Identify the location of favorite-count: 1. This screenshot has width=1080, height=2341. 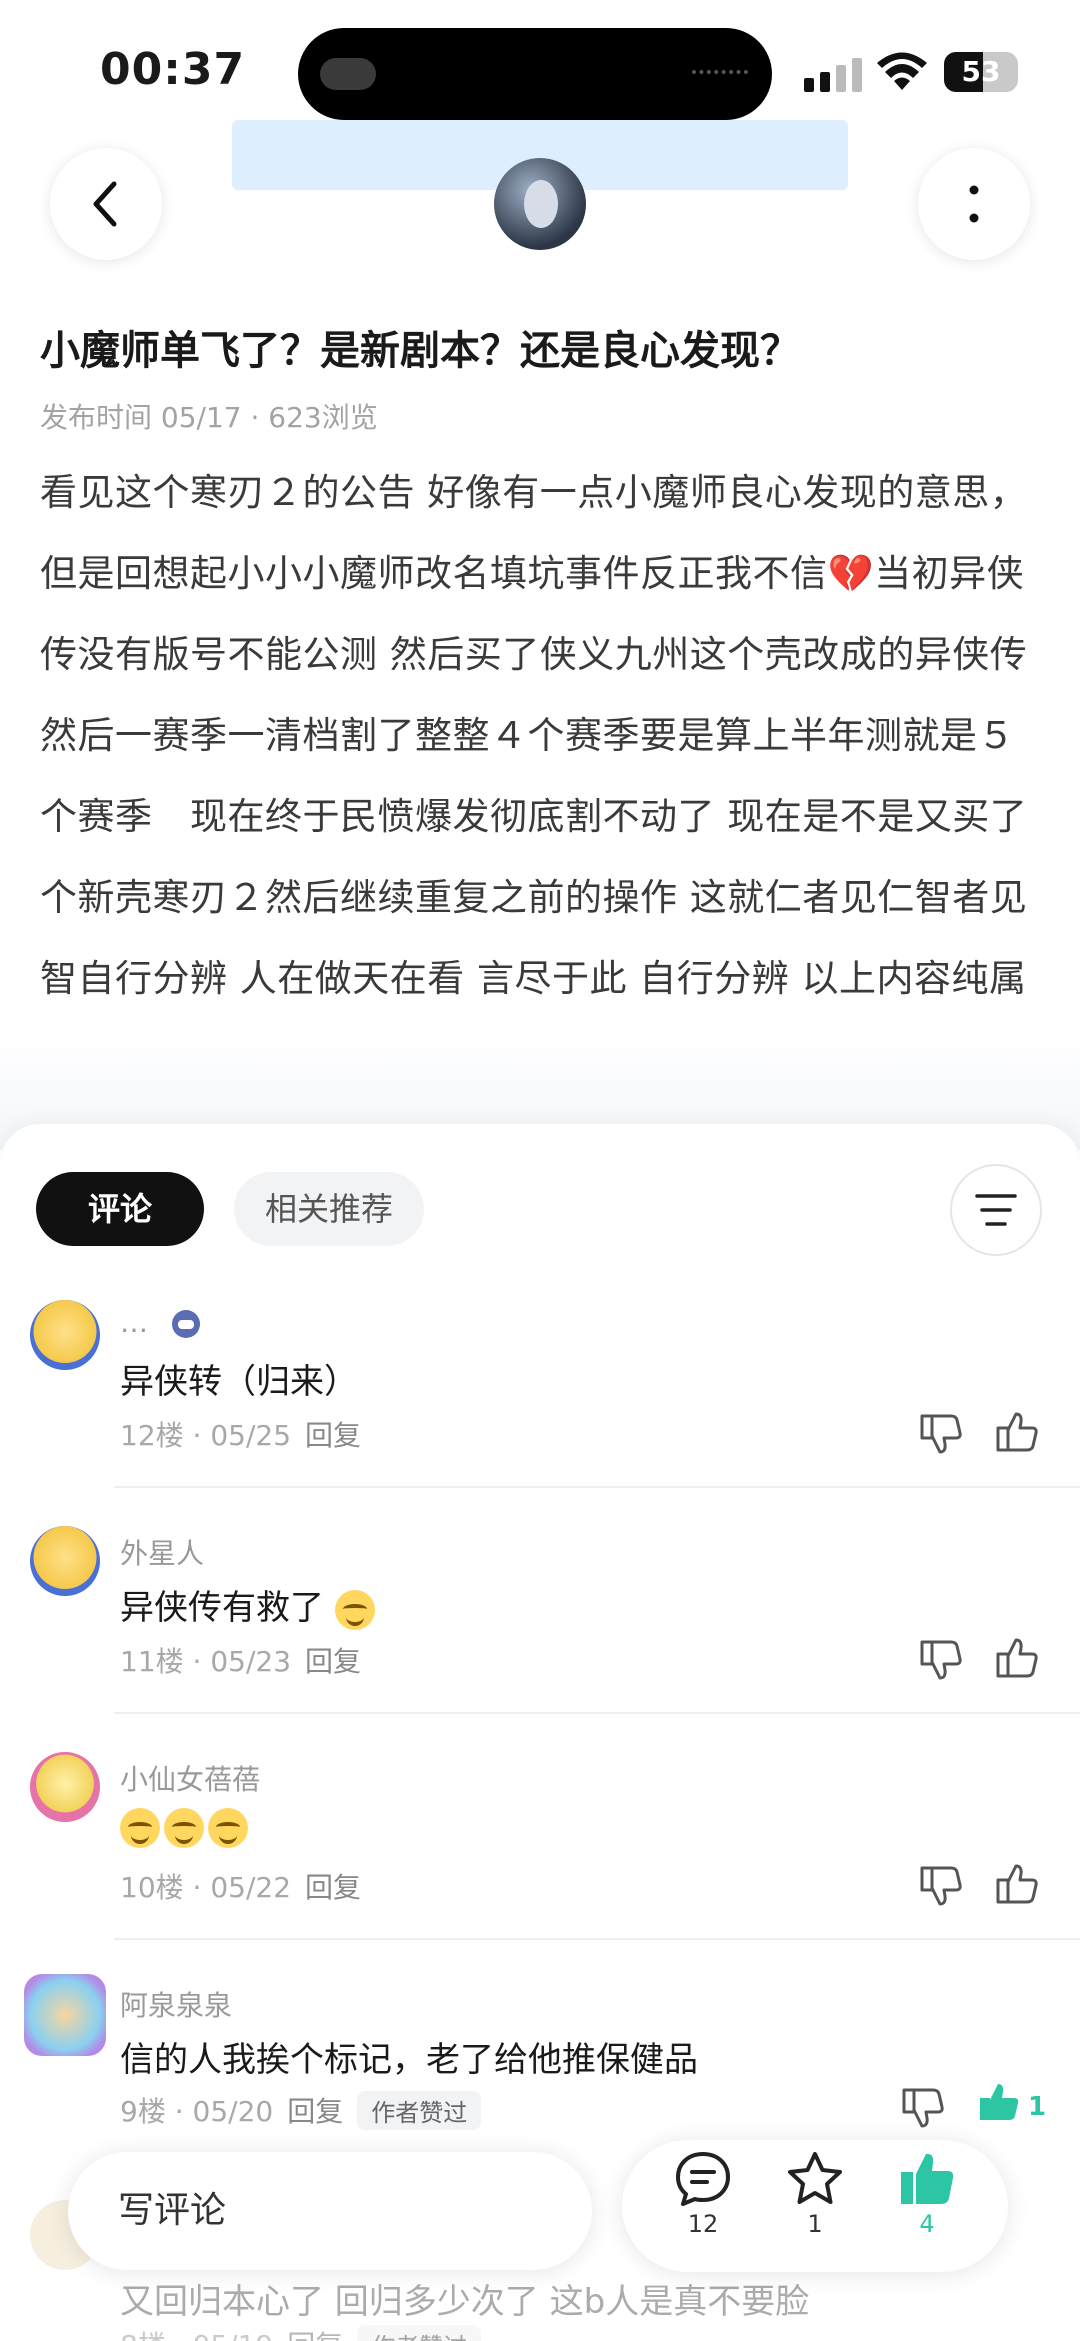
(815, 2224).